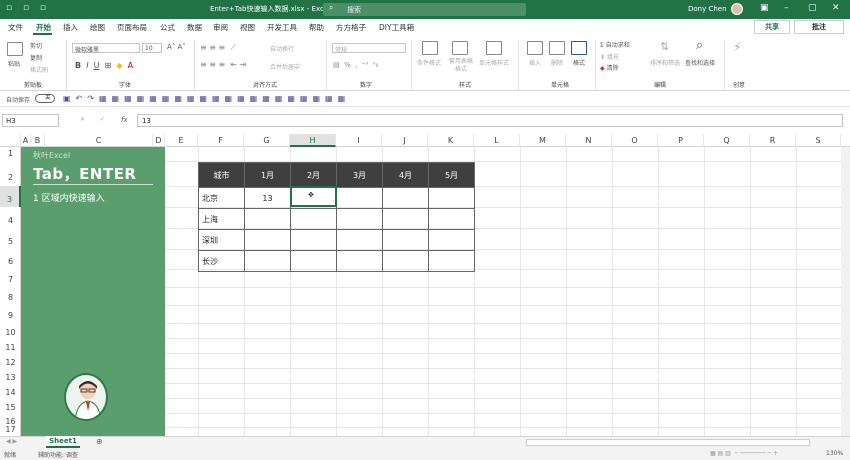 Image resolution: width=850 pixels, height=460 pixels. I want to click on align-horizontal-icons: ≡ ≡ ≡ ⇤ ⇥, so click(223, 64).